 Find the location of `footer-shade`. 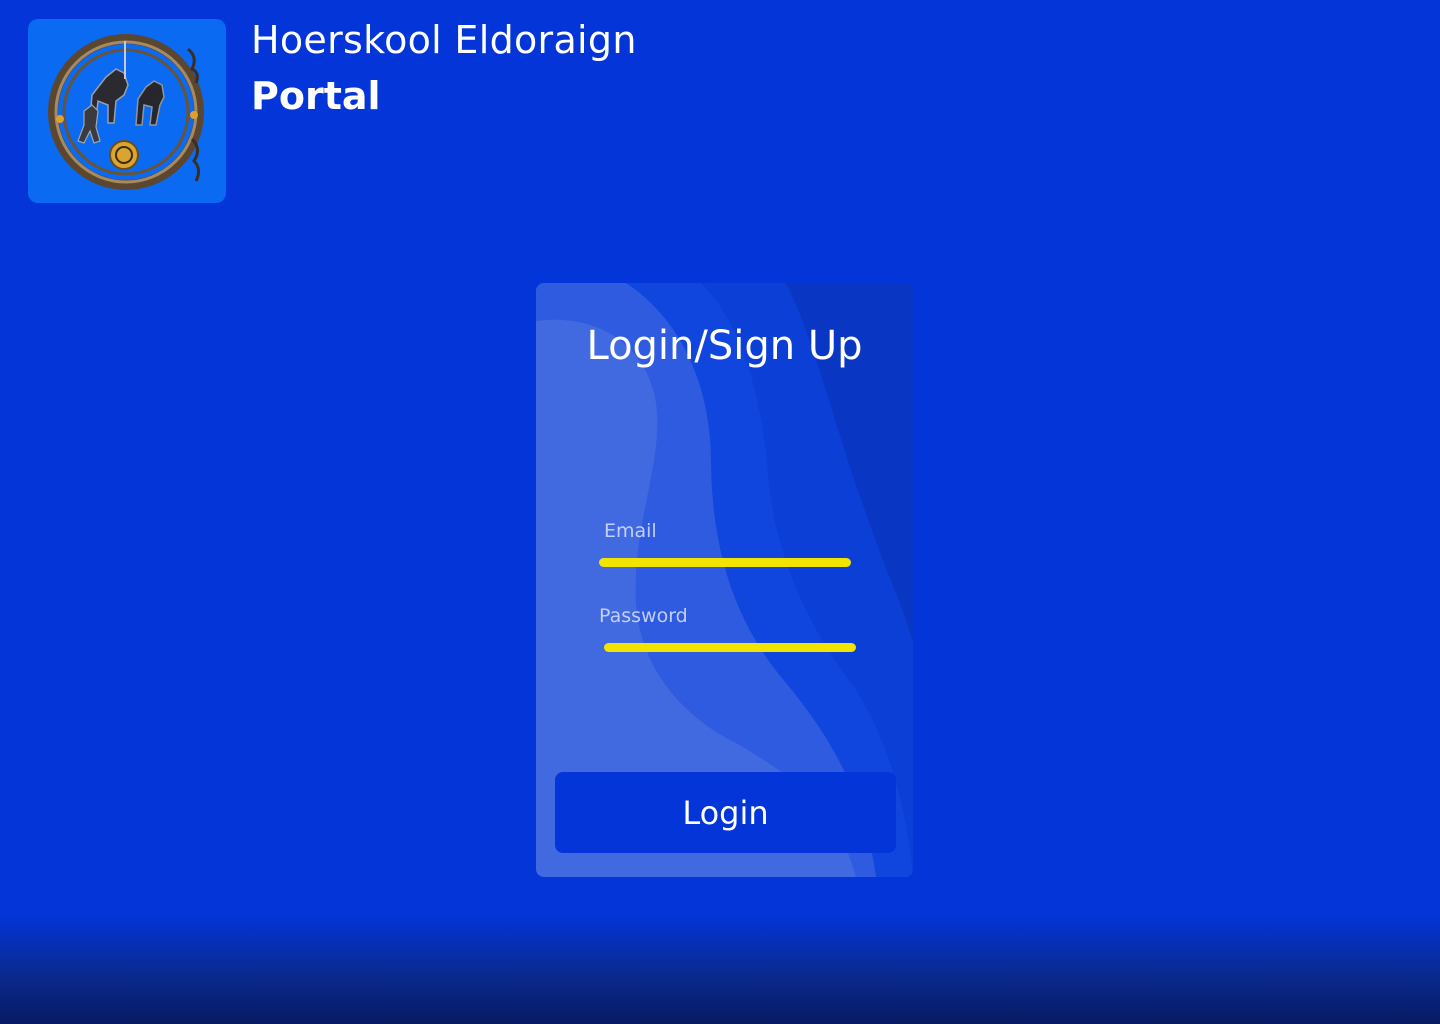

footer-shade is located at coordinates (720, 969).